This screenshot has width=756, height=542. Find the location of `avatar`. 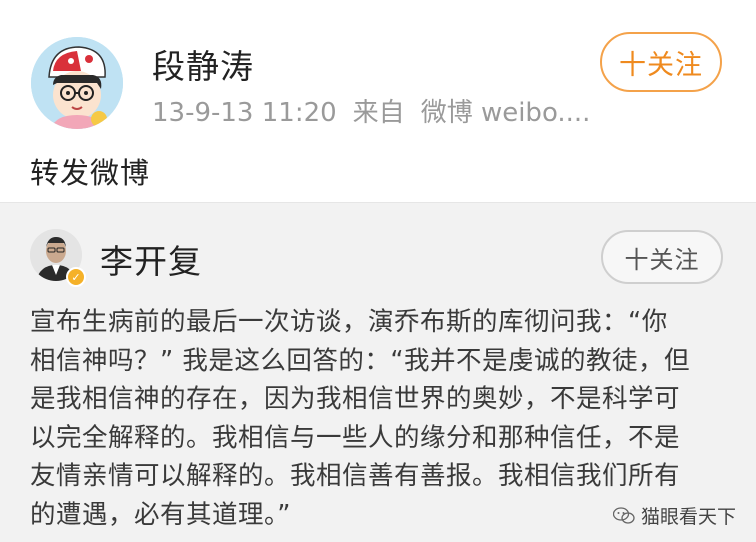

avatar is located at coordinates (77, 83).